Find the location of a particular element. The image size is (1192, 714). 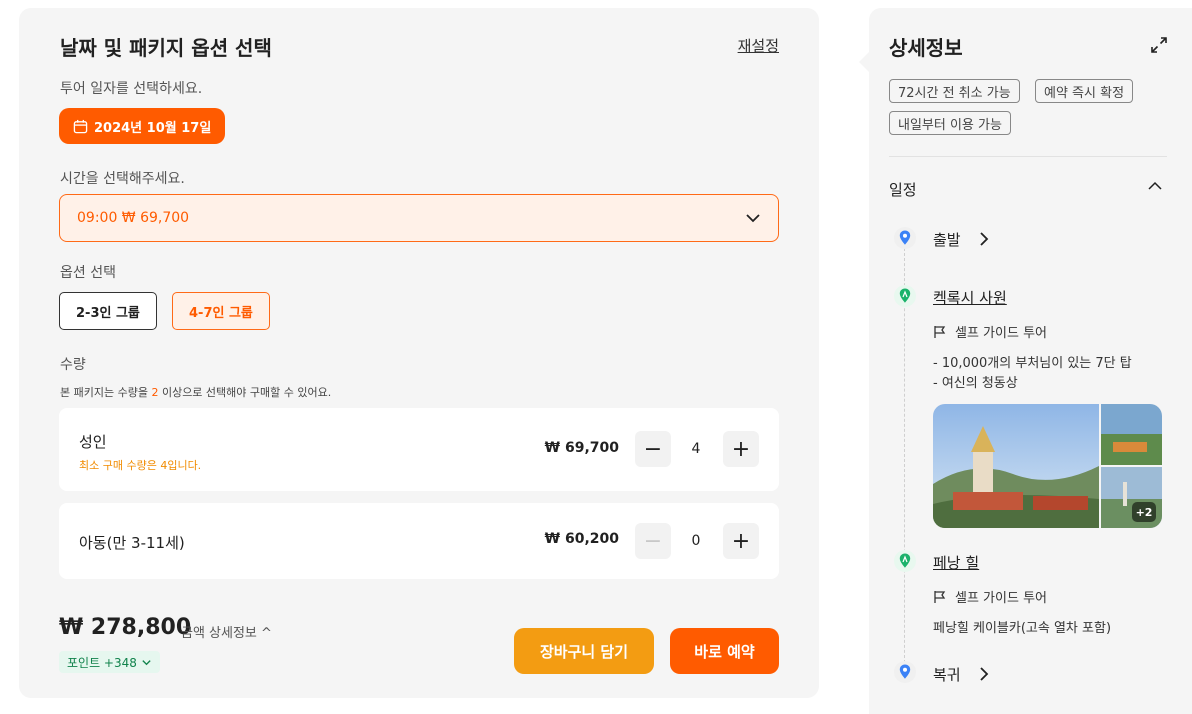

points-label: 포인트 +348 is located at coordinates (102, 662).